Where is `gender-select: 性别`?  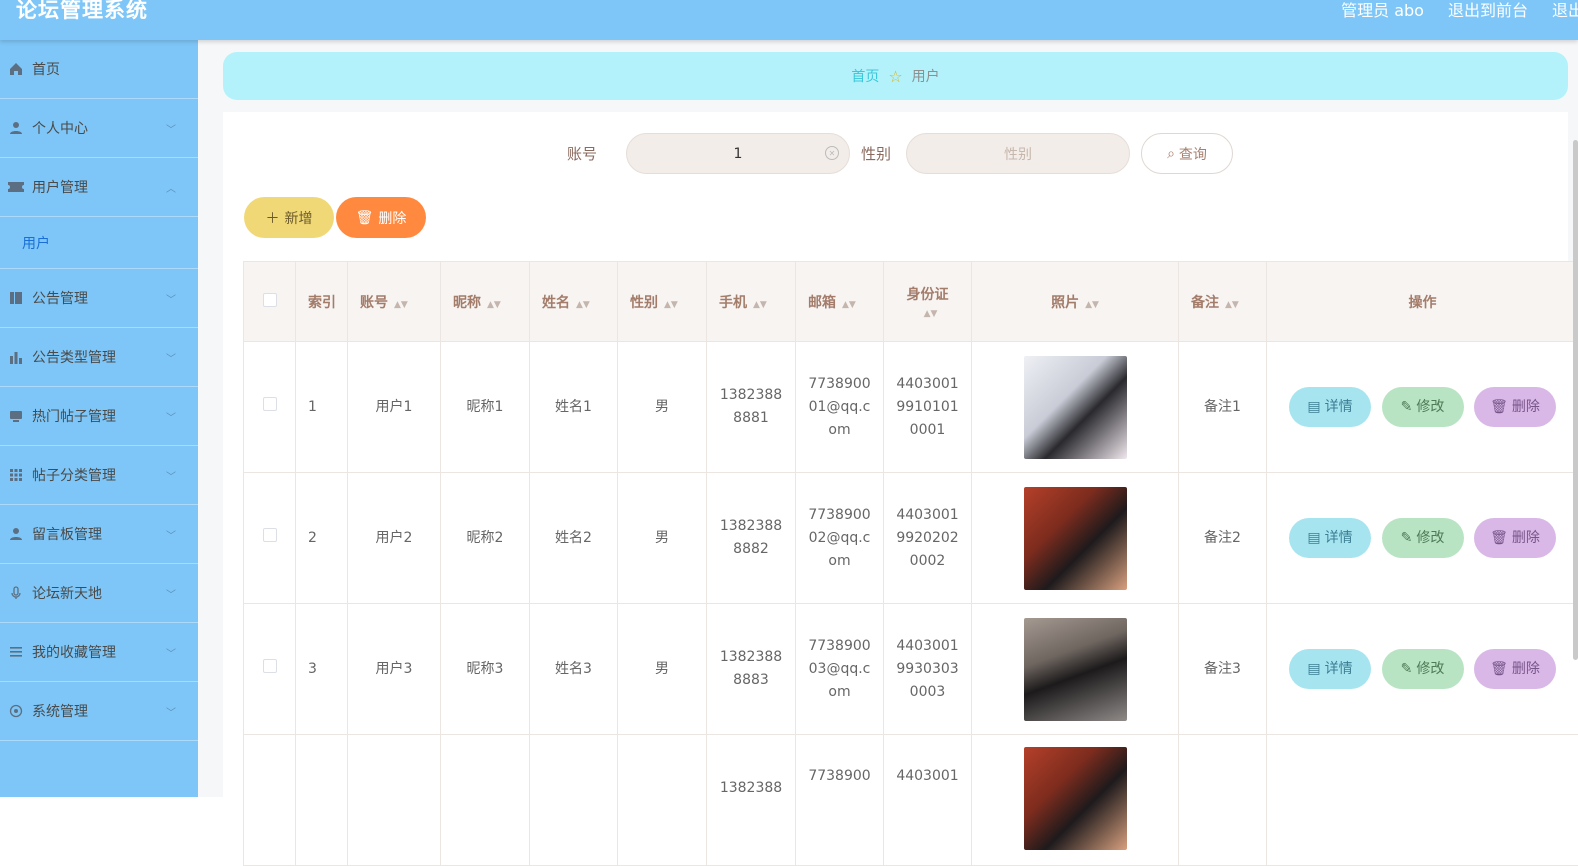 gender-select: 性别 is located at coordinates (1018, 153).